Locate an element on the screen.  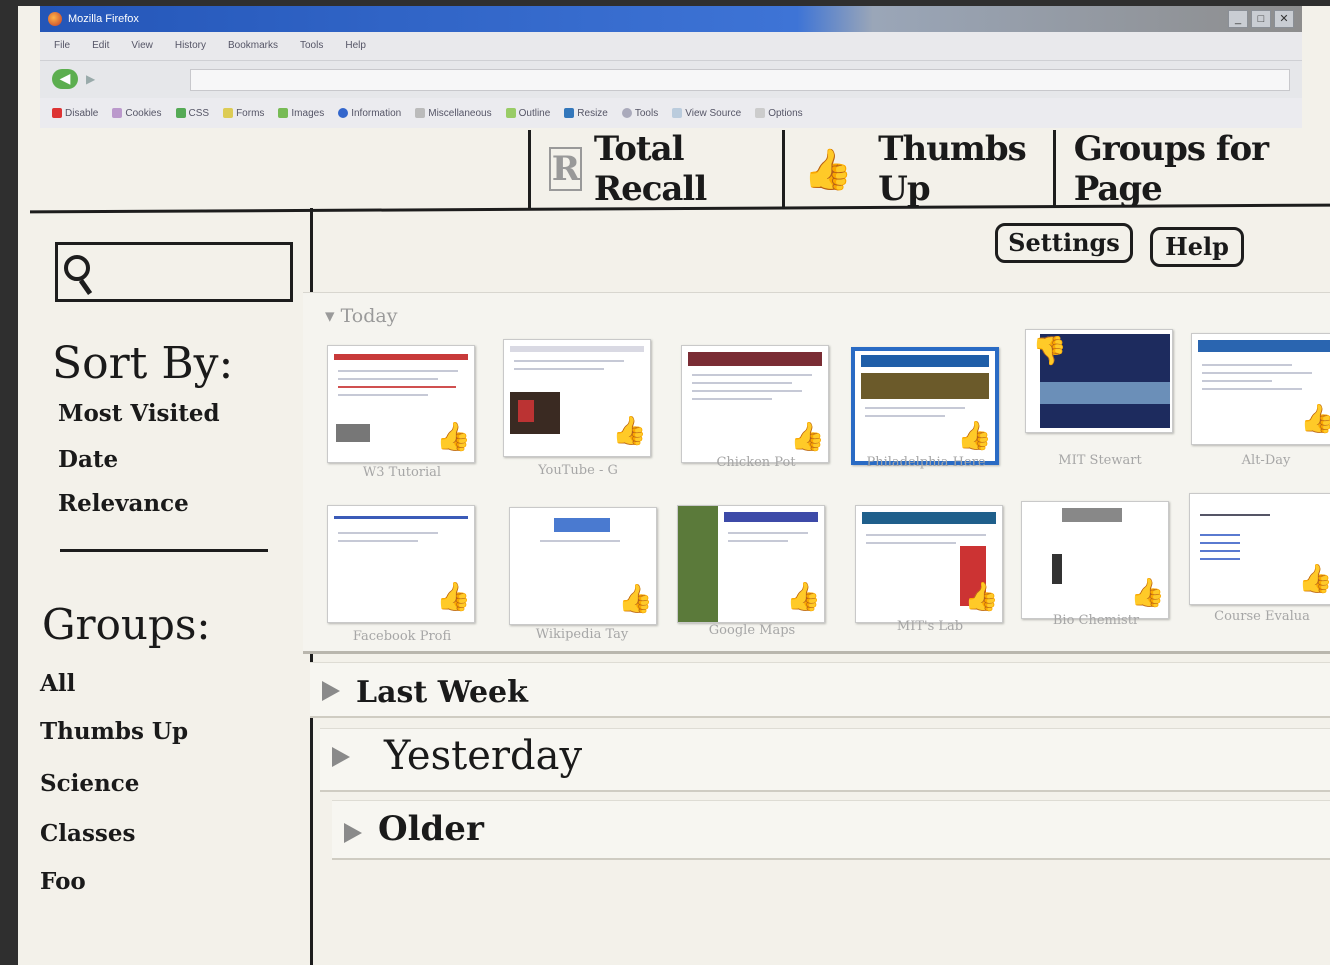
minimize-icon: _ is located at coordinates (1238, 19).